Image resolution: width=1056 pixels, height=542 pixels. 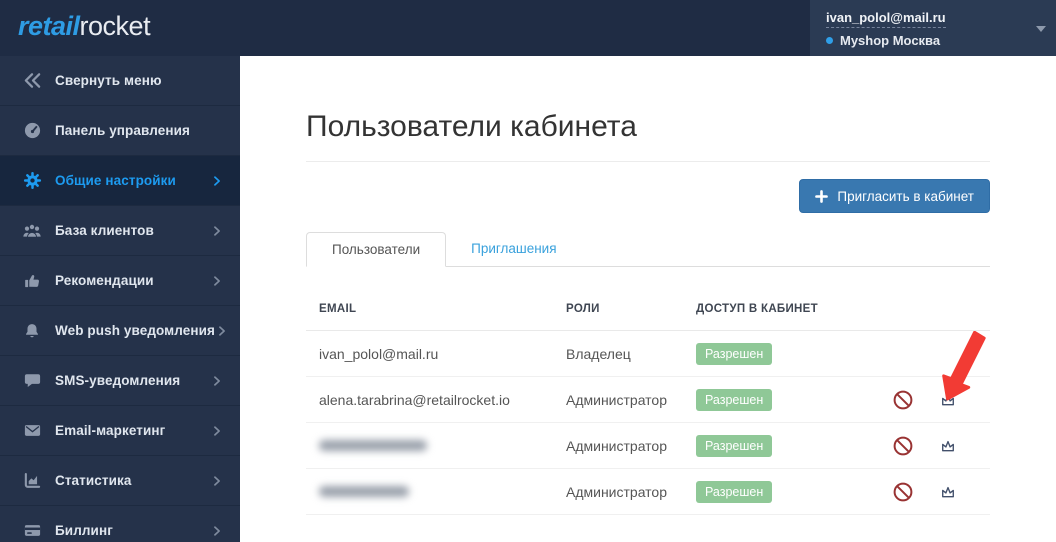 What do you see at coordinates (829, 40) in the screenshot?
I see `shop-status-dot-icon` at bounding box center [829, 40].